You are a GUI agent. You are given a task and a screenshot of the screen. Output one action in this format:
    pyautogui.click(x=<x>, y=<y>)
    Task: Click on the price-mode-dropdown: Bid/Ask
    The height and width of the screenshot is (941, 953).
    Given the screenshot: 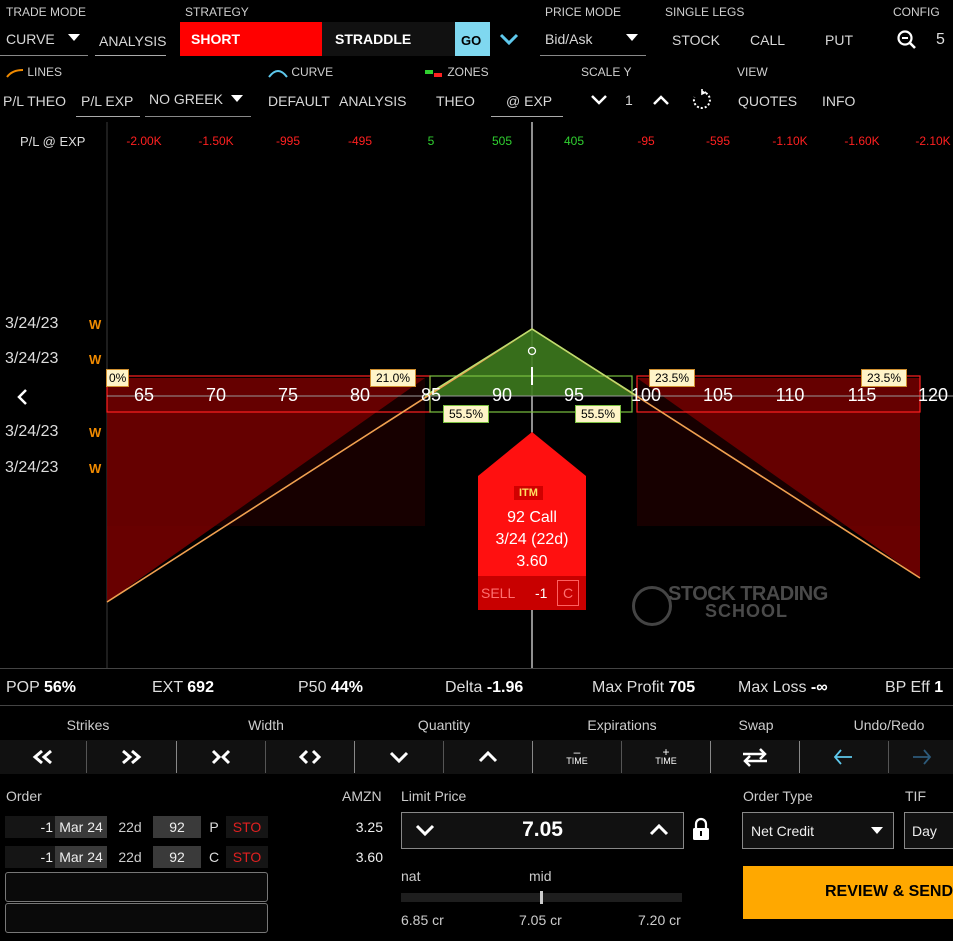 What is the action you would take?
    pyautogui.click(x=593, y=39)
    